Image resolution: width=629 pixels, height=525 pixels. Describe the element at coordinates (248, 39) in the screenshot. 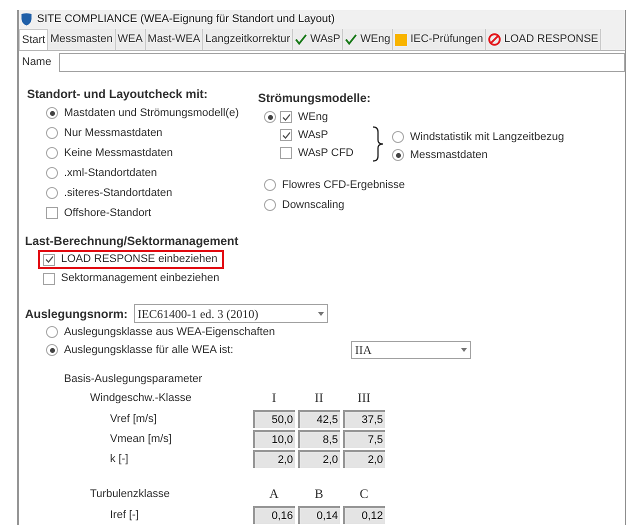

I see `tab: Langzeitkorrektur` at that location.